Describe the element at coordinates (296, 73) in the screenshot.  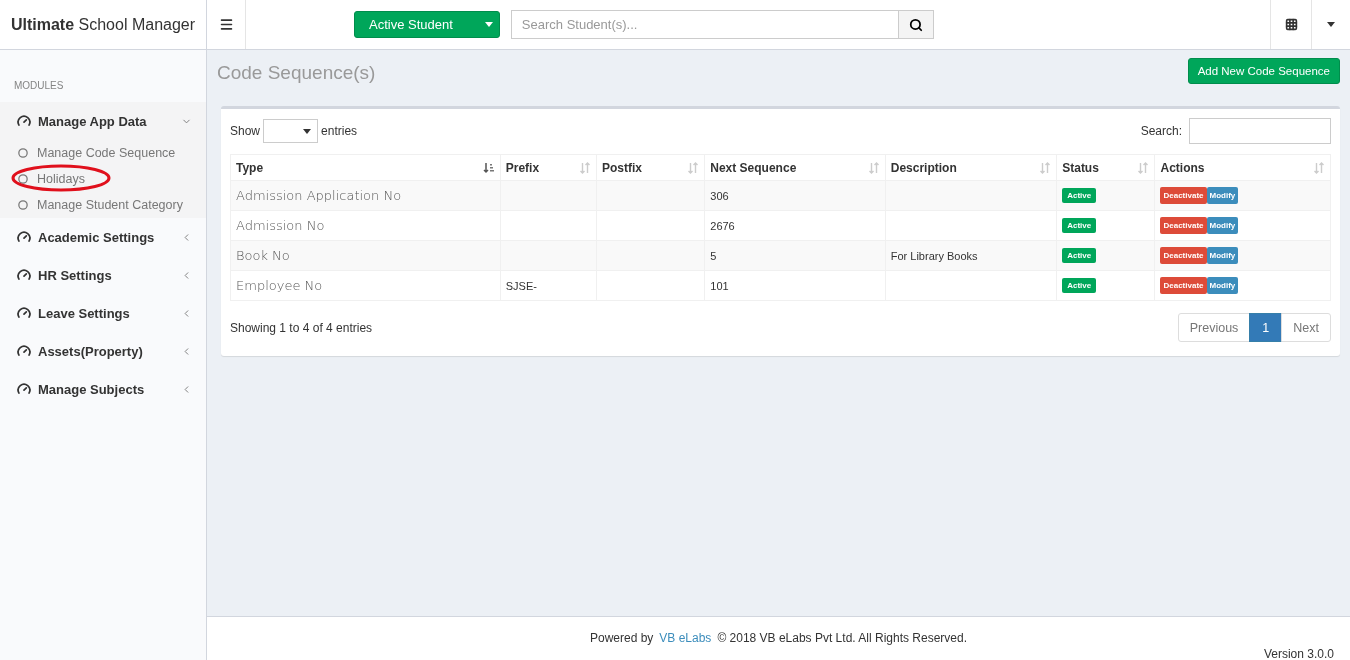
I see `page-title: Code Sequence(s)` at that location.